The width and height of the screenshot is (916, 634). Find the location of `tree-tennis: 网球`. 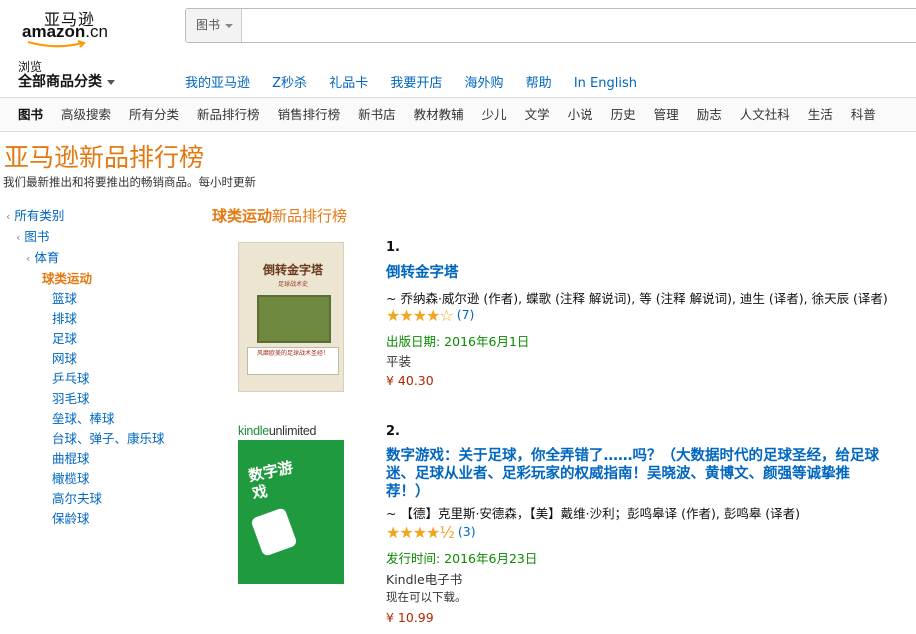

tree-tennis: 网球 is located at coordinates (64, 358).